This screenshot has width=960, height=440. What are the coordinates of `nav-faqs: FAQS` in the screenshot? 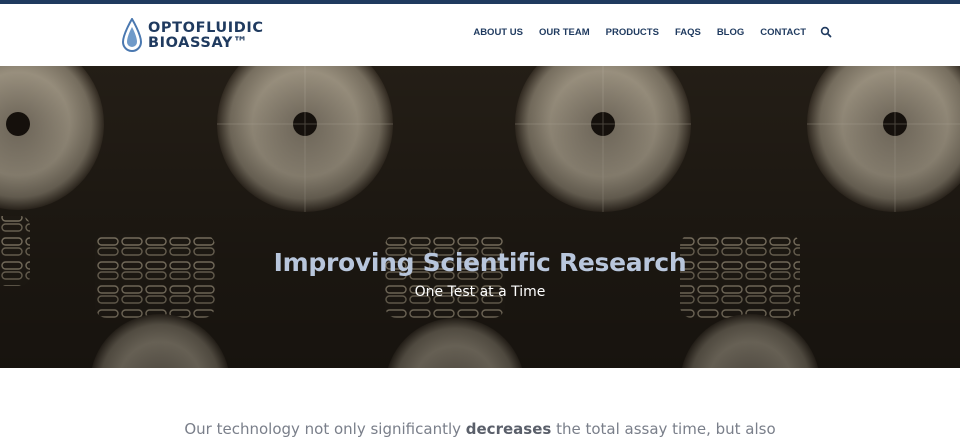 It's located at (688, 32).